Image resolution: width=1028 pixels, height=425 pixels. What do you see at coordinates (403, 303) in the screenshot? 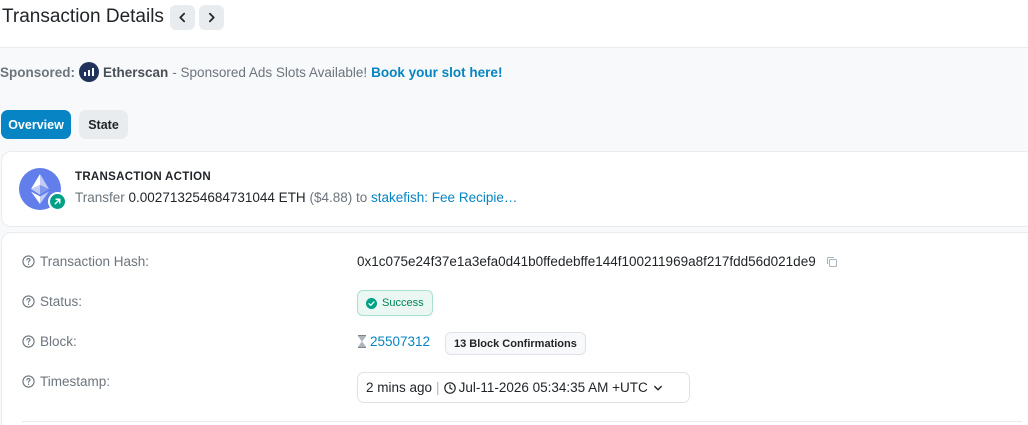
I see `status-value: Success` at bounding box center [403, 303].